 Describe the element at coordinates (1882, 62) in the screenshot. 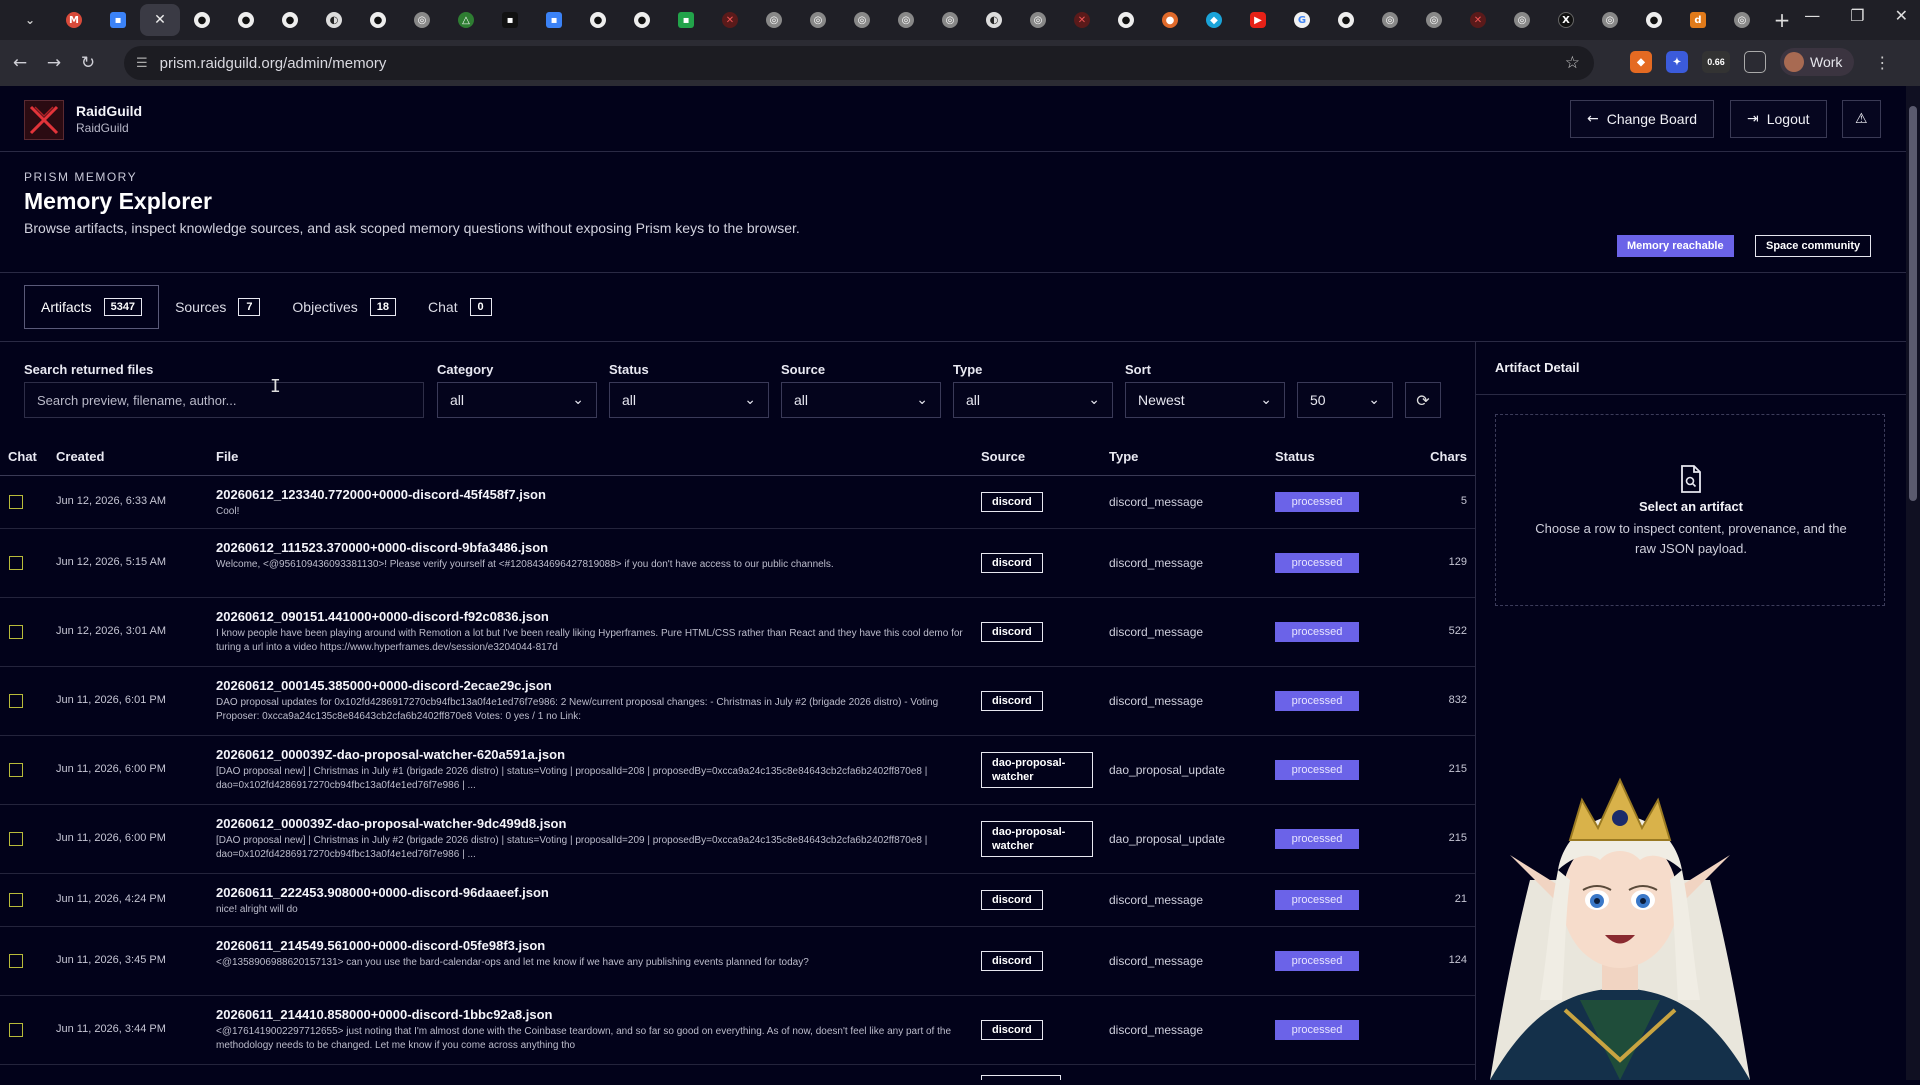

I see `browser-menu-icon: ⋮` at that location.